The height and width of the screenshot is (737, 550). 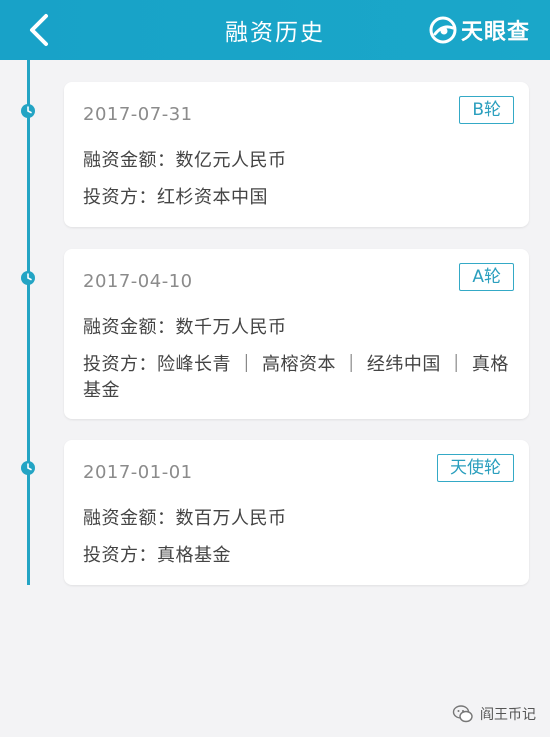 What do you see at coordinates (138, 114) in the screenshot?
I see `financing-date: 2017-07-31` at bounding box center [138, 114].